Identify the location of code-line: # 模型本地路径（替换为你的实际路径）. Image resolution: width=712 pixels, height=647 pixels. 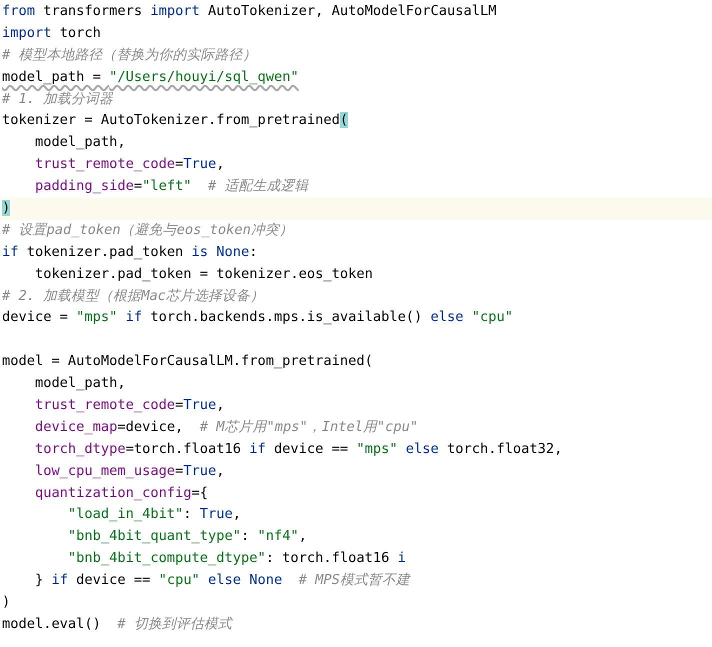
(129, 55).